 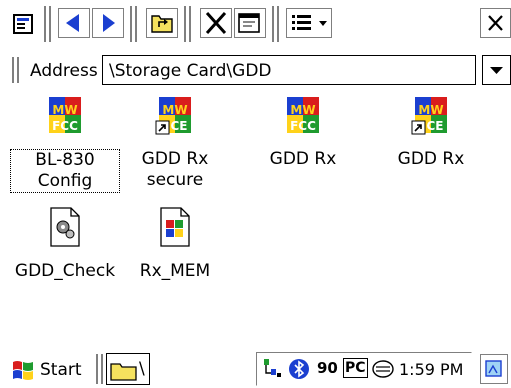 I want to click on taskbar: Start \ 90 PC 1:59 PM, so click(x=255, y=369).